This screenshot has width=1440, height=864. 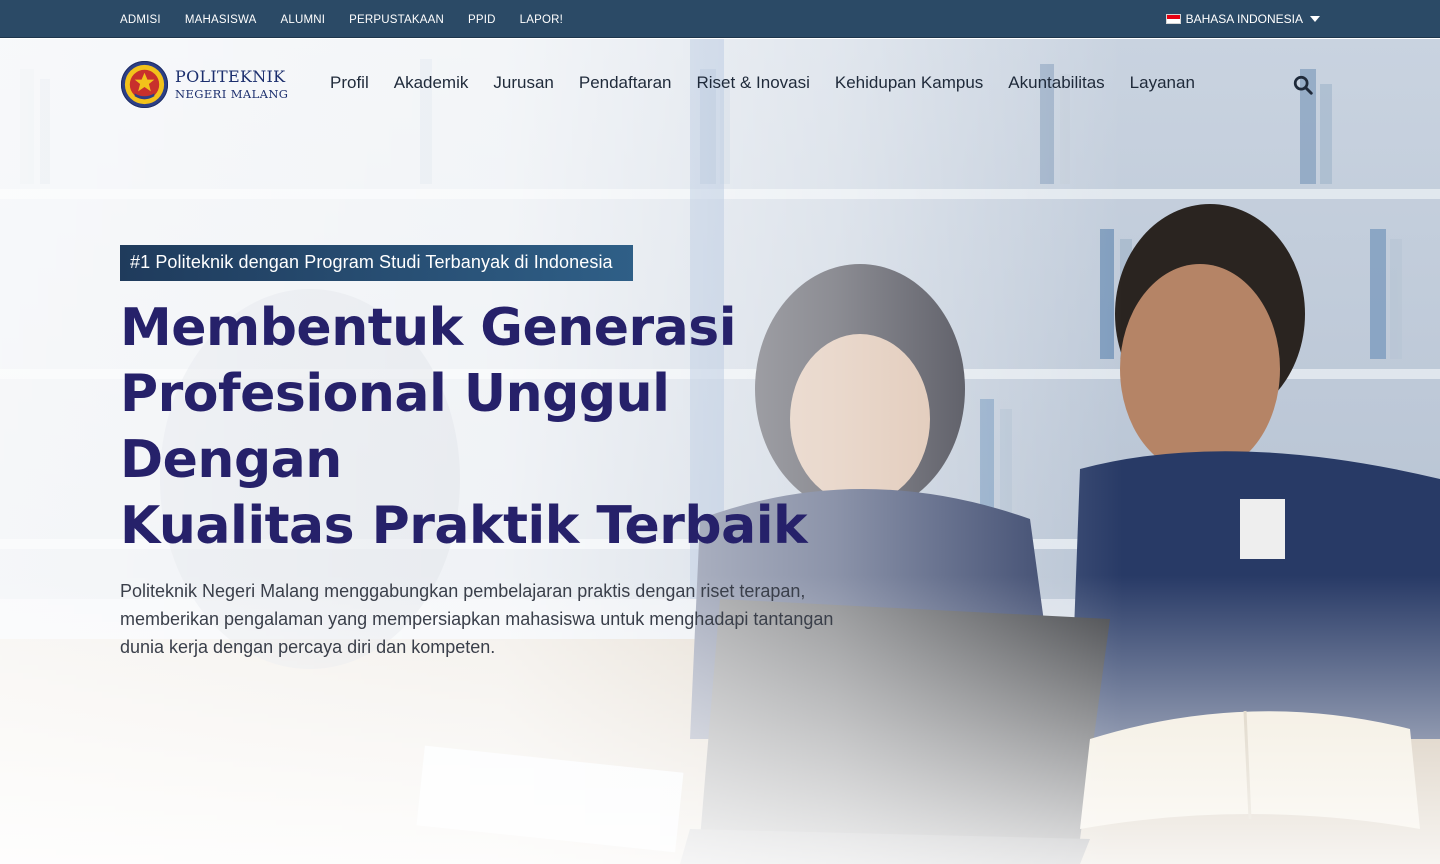 I want to click on utility-link-admisi: ADMISI, so click(x=140, y=20).